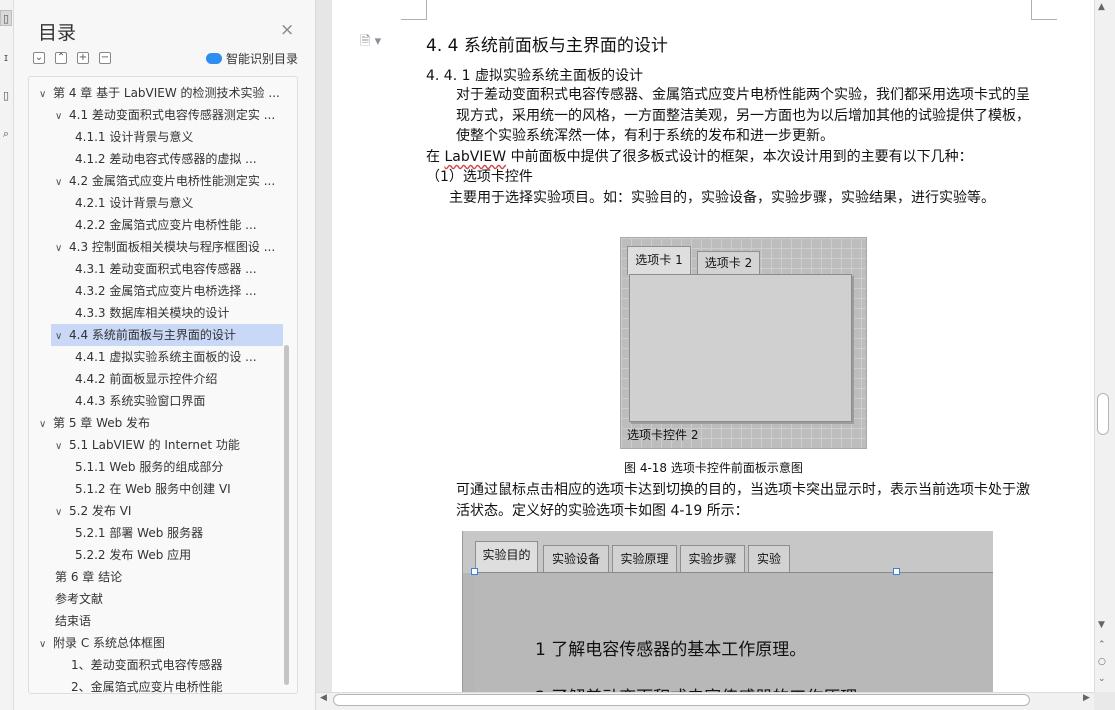 The width and height of the screenshot is (1115, 710). I want to click on tab-purpose: 实验目的, so click(506, 556).